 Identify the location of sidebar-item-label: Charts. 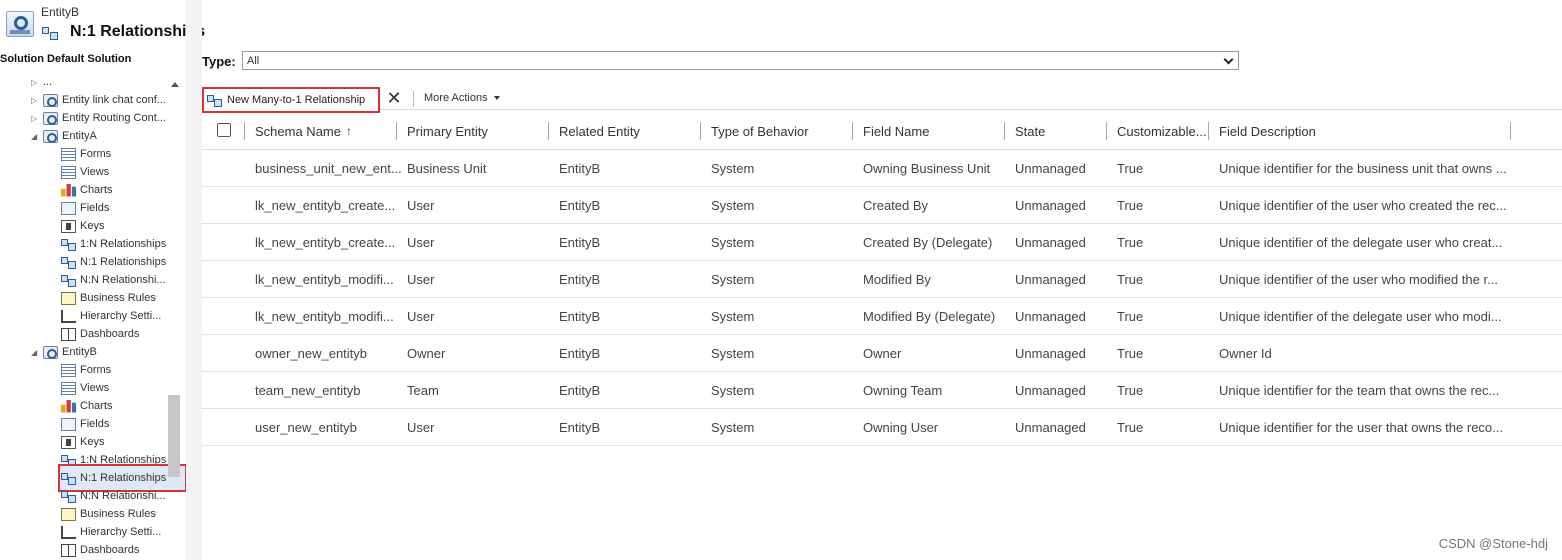
(96, 406).